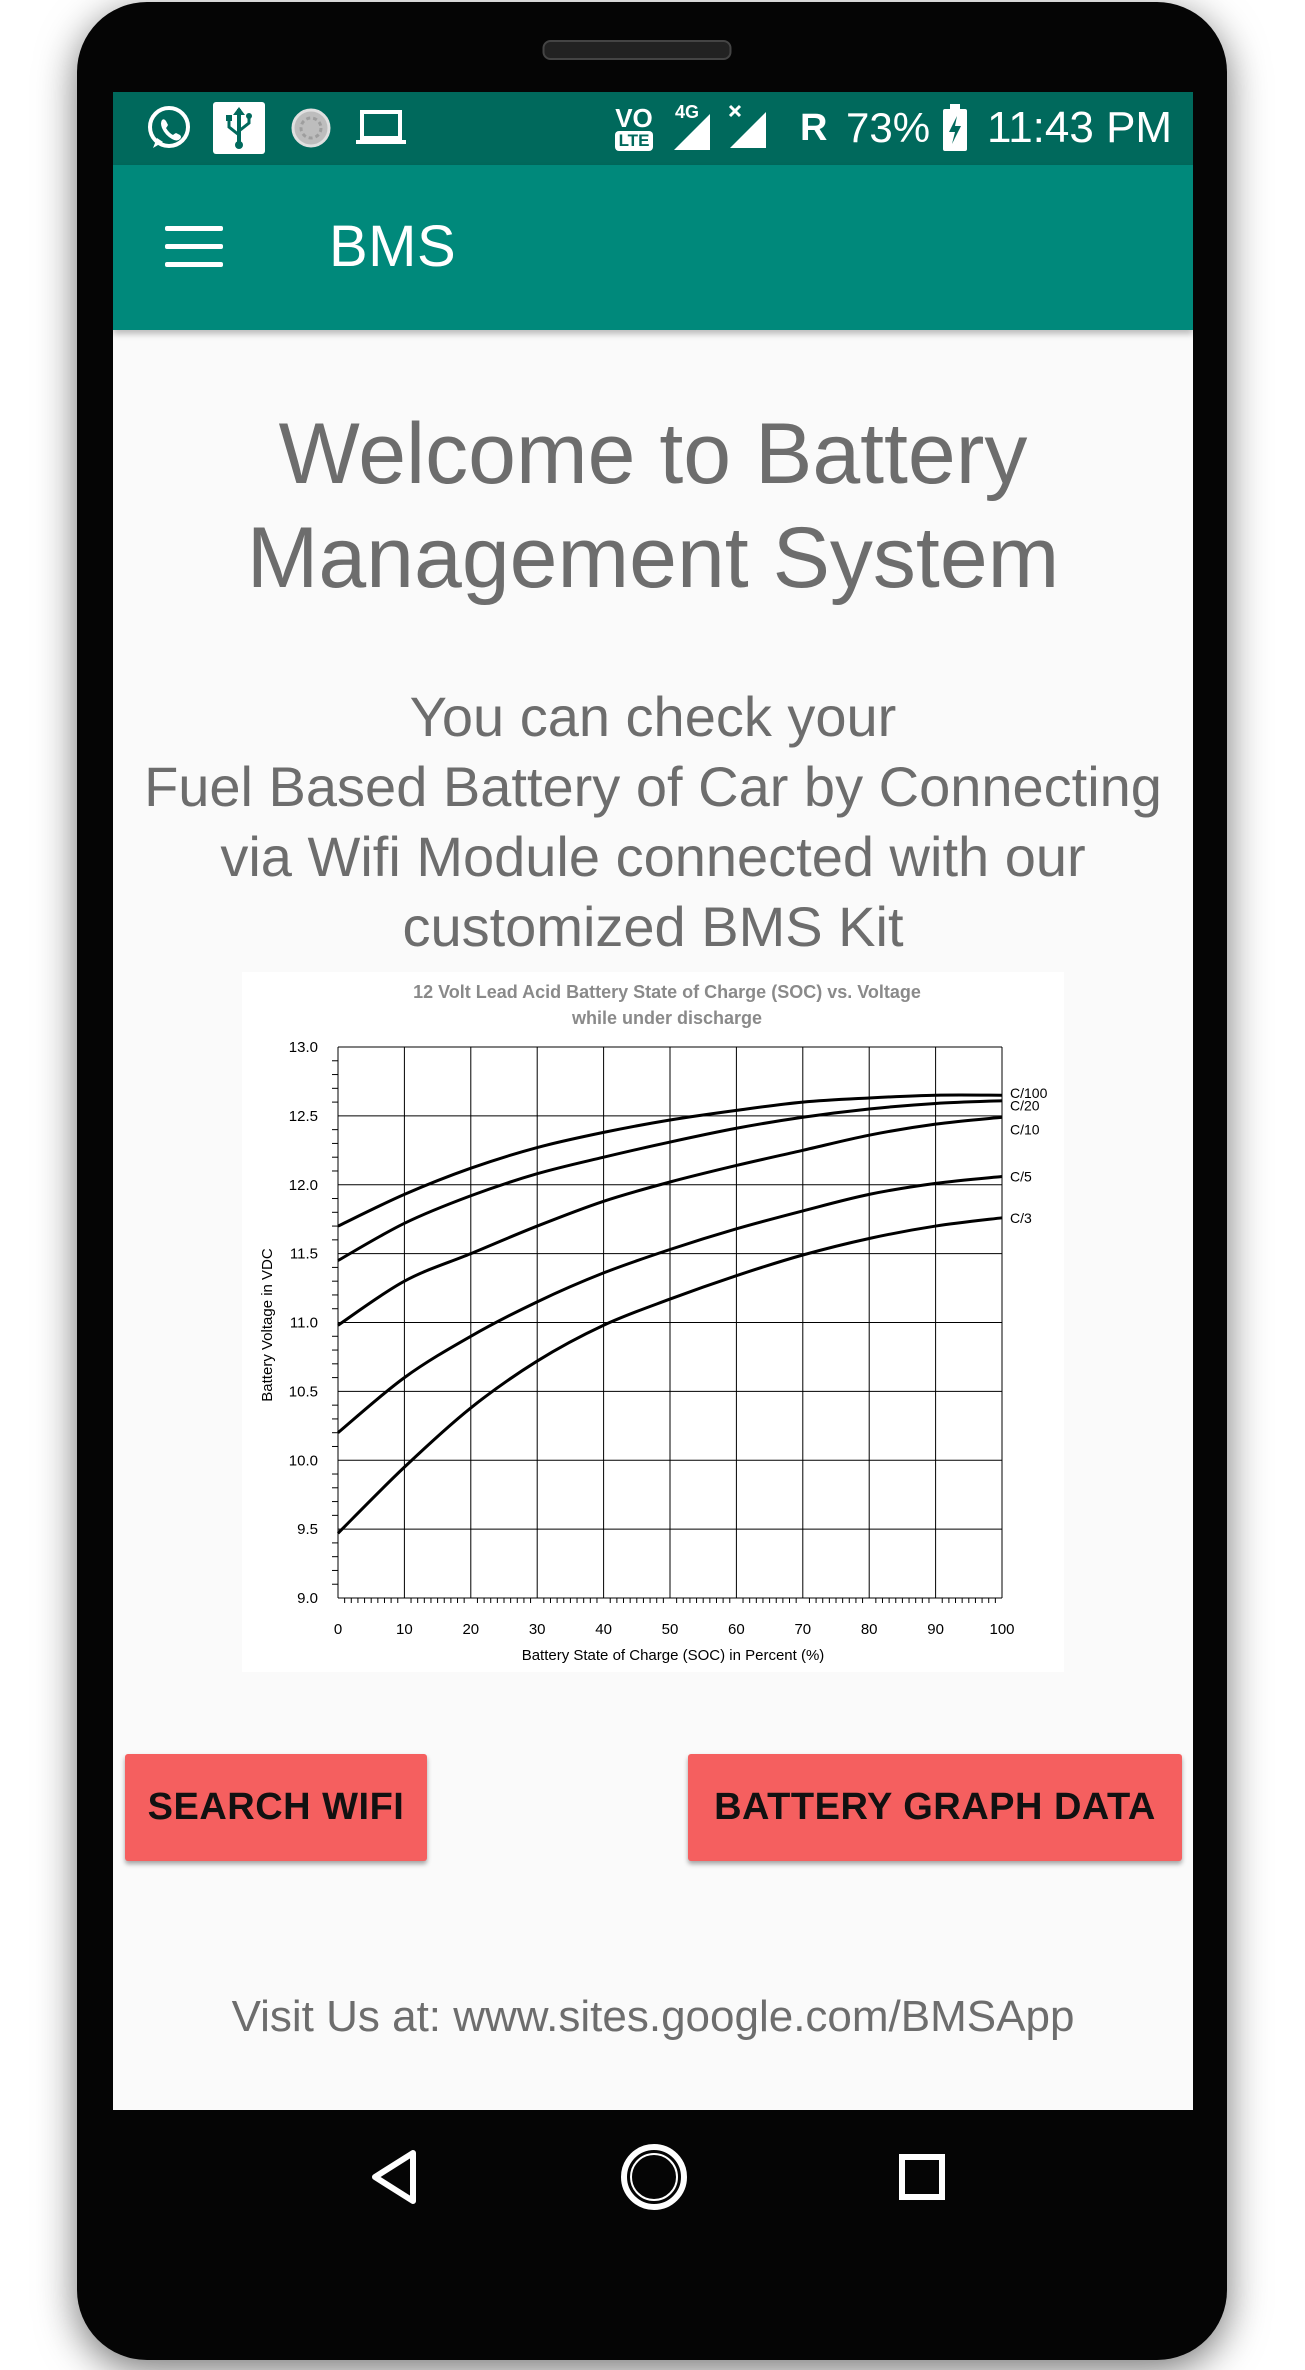 The image size is (1305, 2370). I want to click on y-tick-label: 12.5, so click(303, 1116).